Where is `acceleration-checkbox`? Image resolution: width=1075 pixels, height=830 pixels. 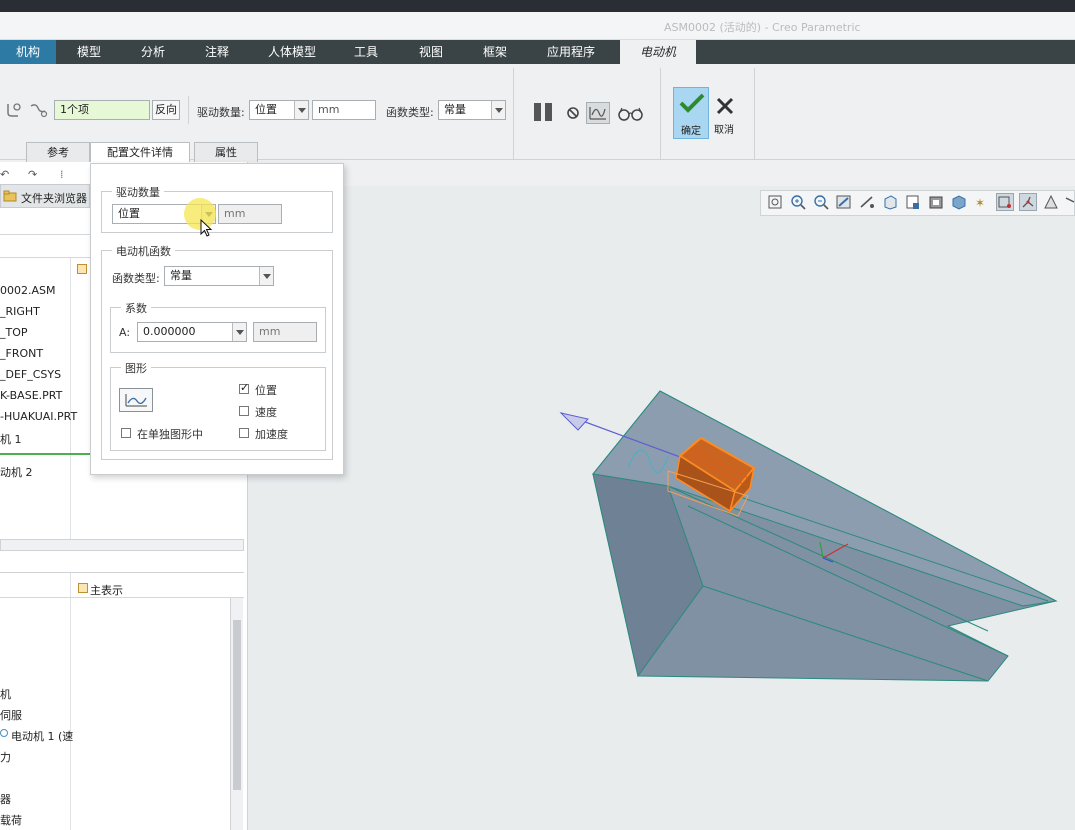 acceleration-checkbox is located at coordinates (244, 433).